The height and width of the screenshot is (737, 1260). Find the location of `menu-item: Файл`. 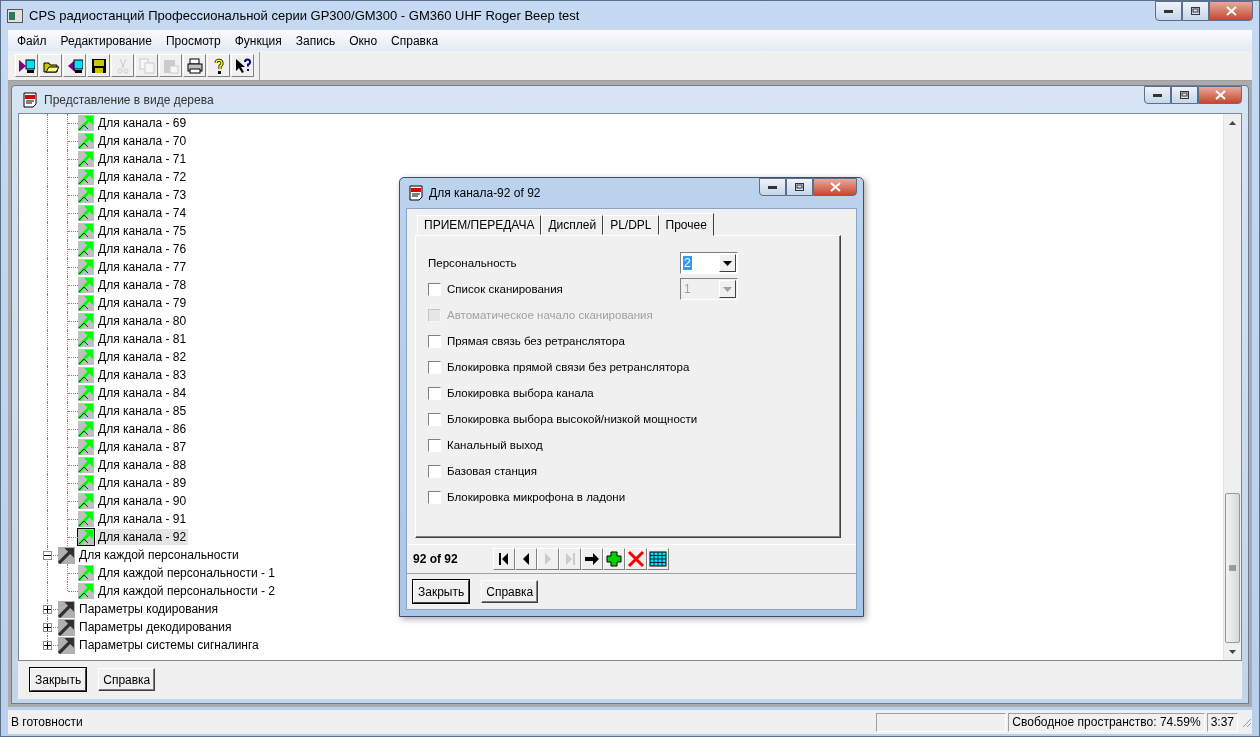

menu-item: Файл is located at coordinates (32, 40).